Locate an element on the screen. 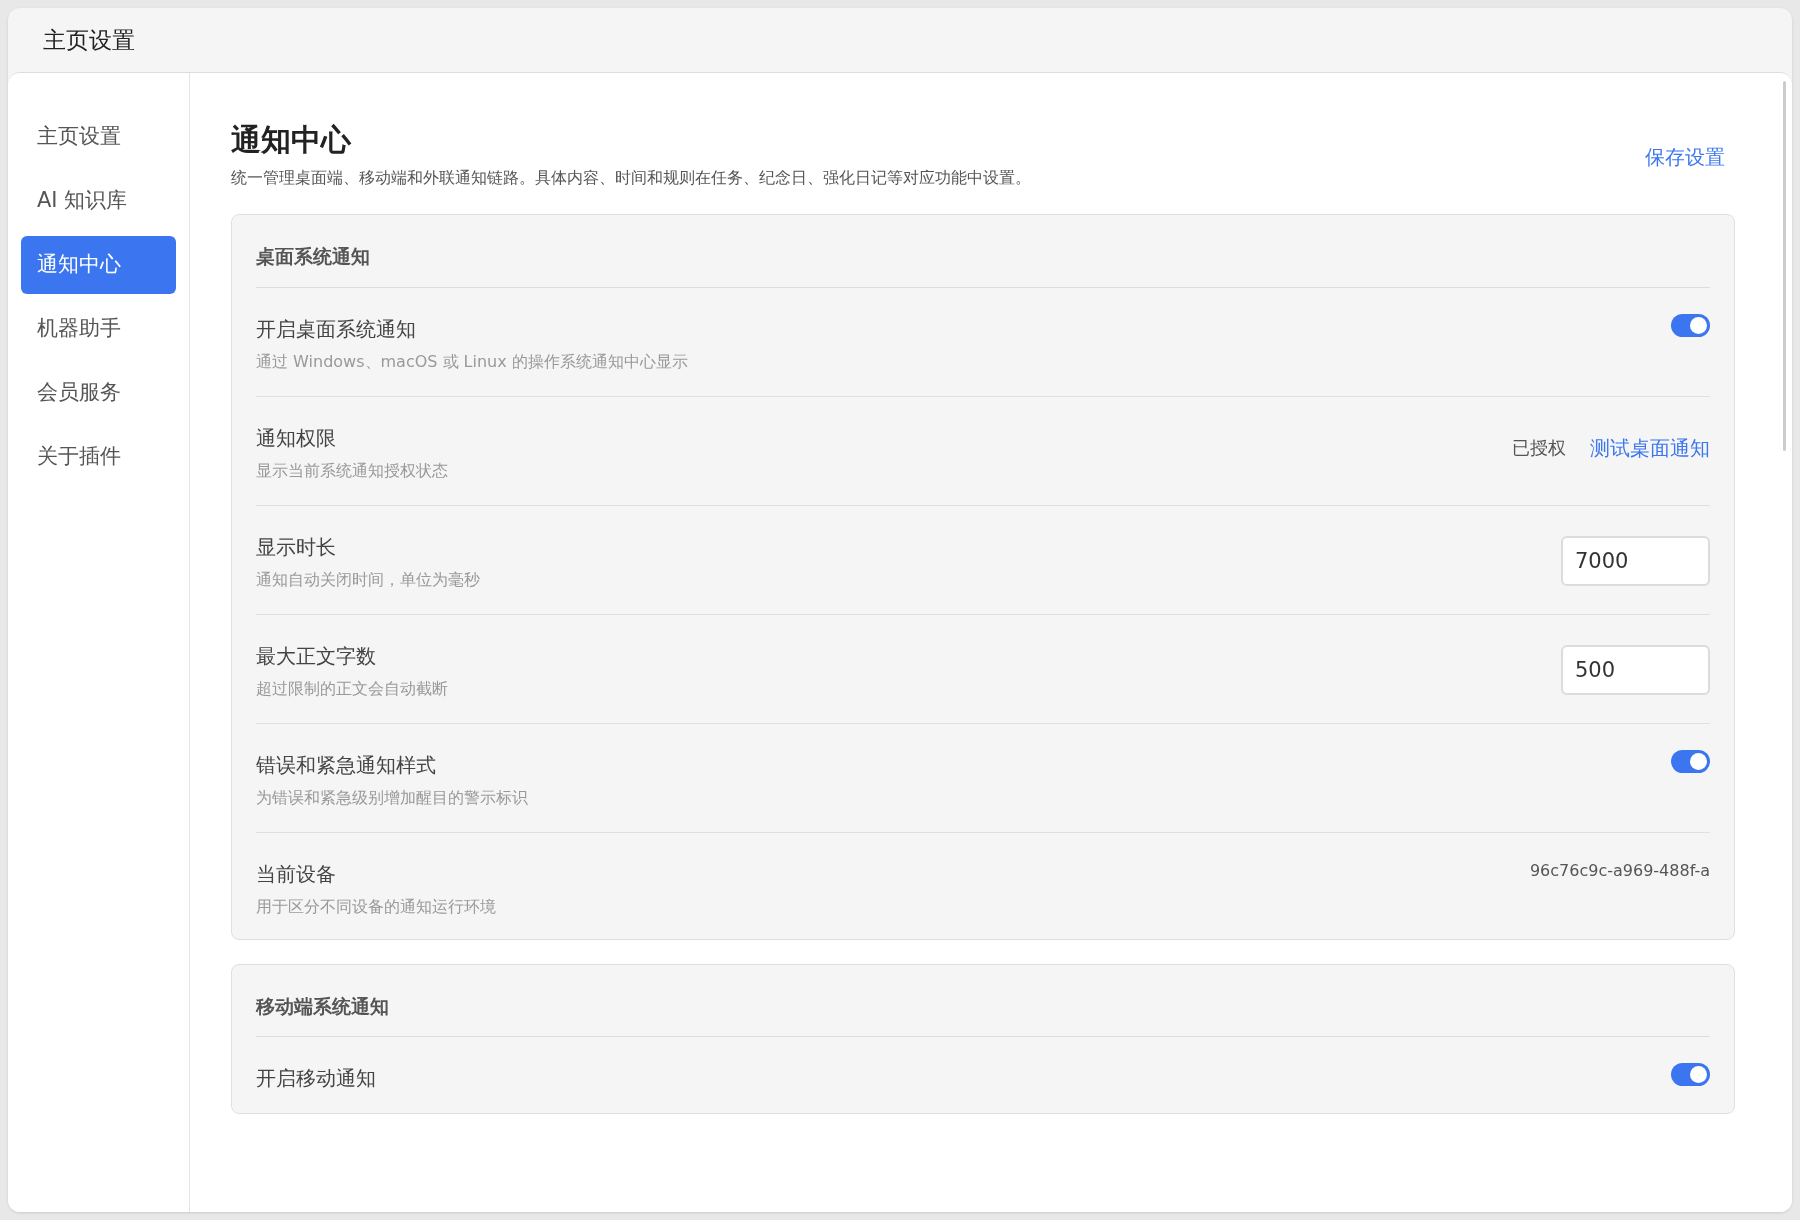 The image size is (1800, 1220). setting-title: 通知权限 is located at coordinates (296, 438).